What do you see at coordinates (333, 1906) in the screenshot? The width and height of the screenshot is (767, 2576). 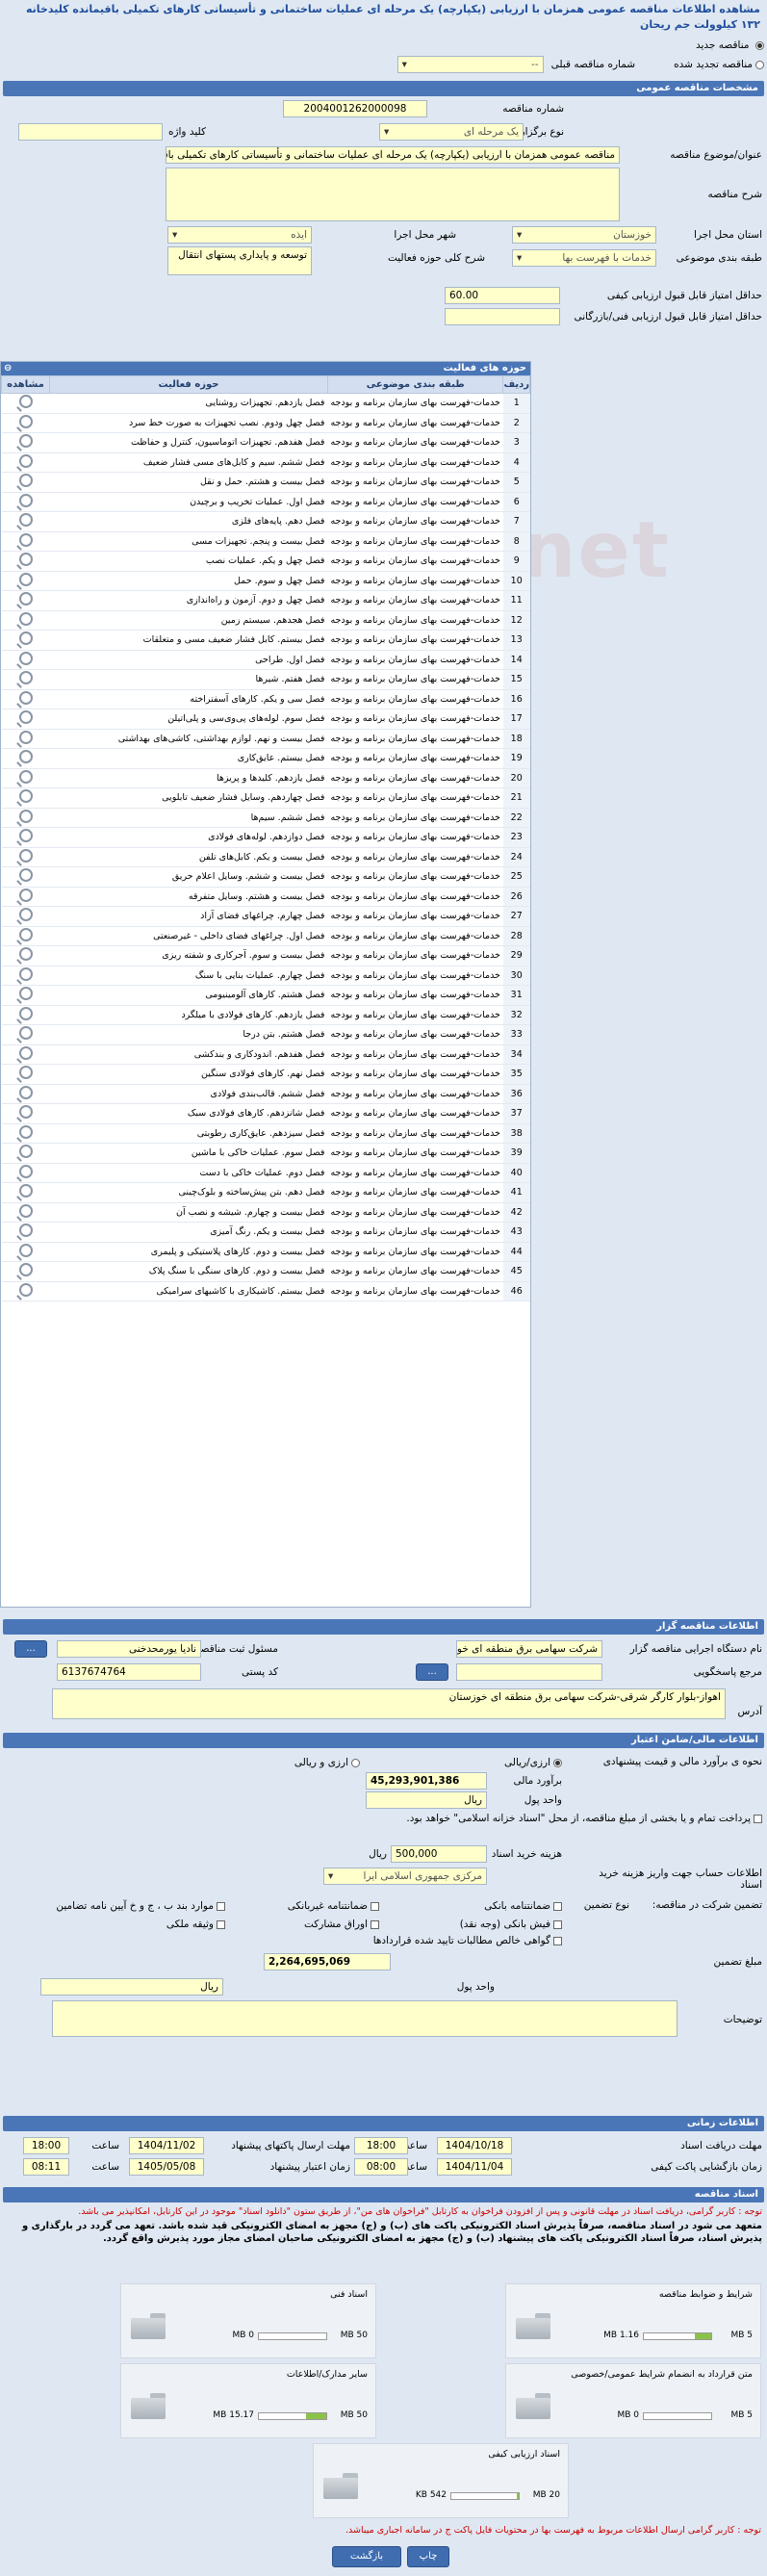 I see `g-nonbank-option: ضمانتنامه غیربانکی` at bounding box center [333, 1906].